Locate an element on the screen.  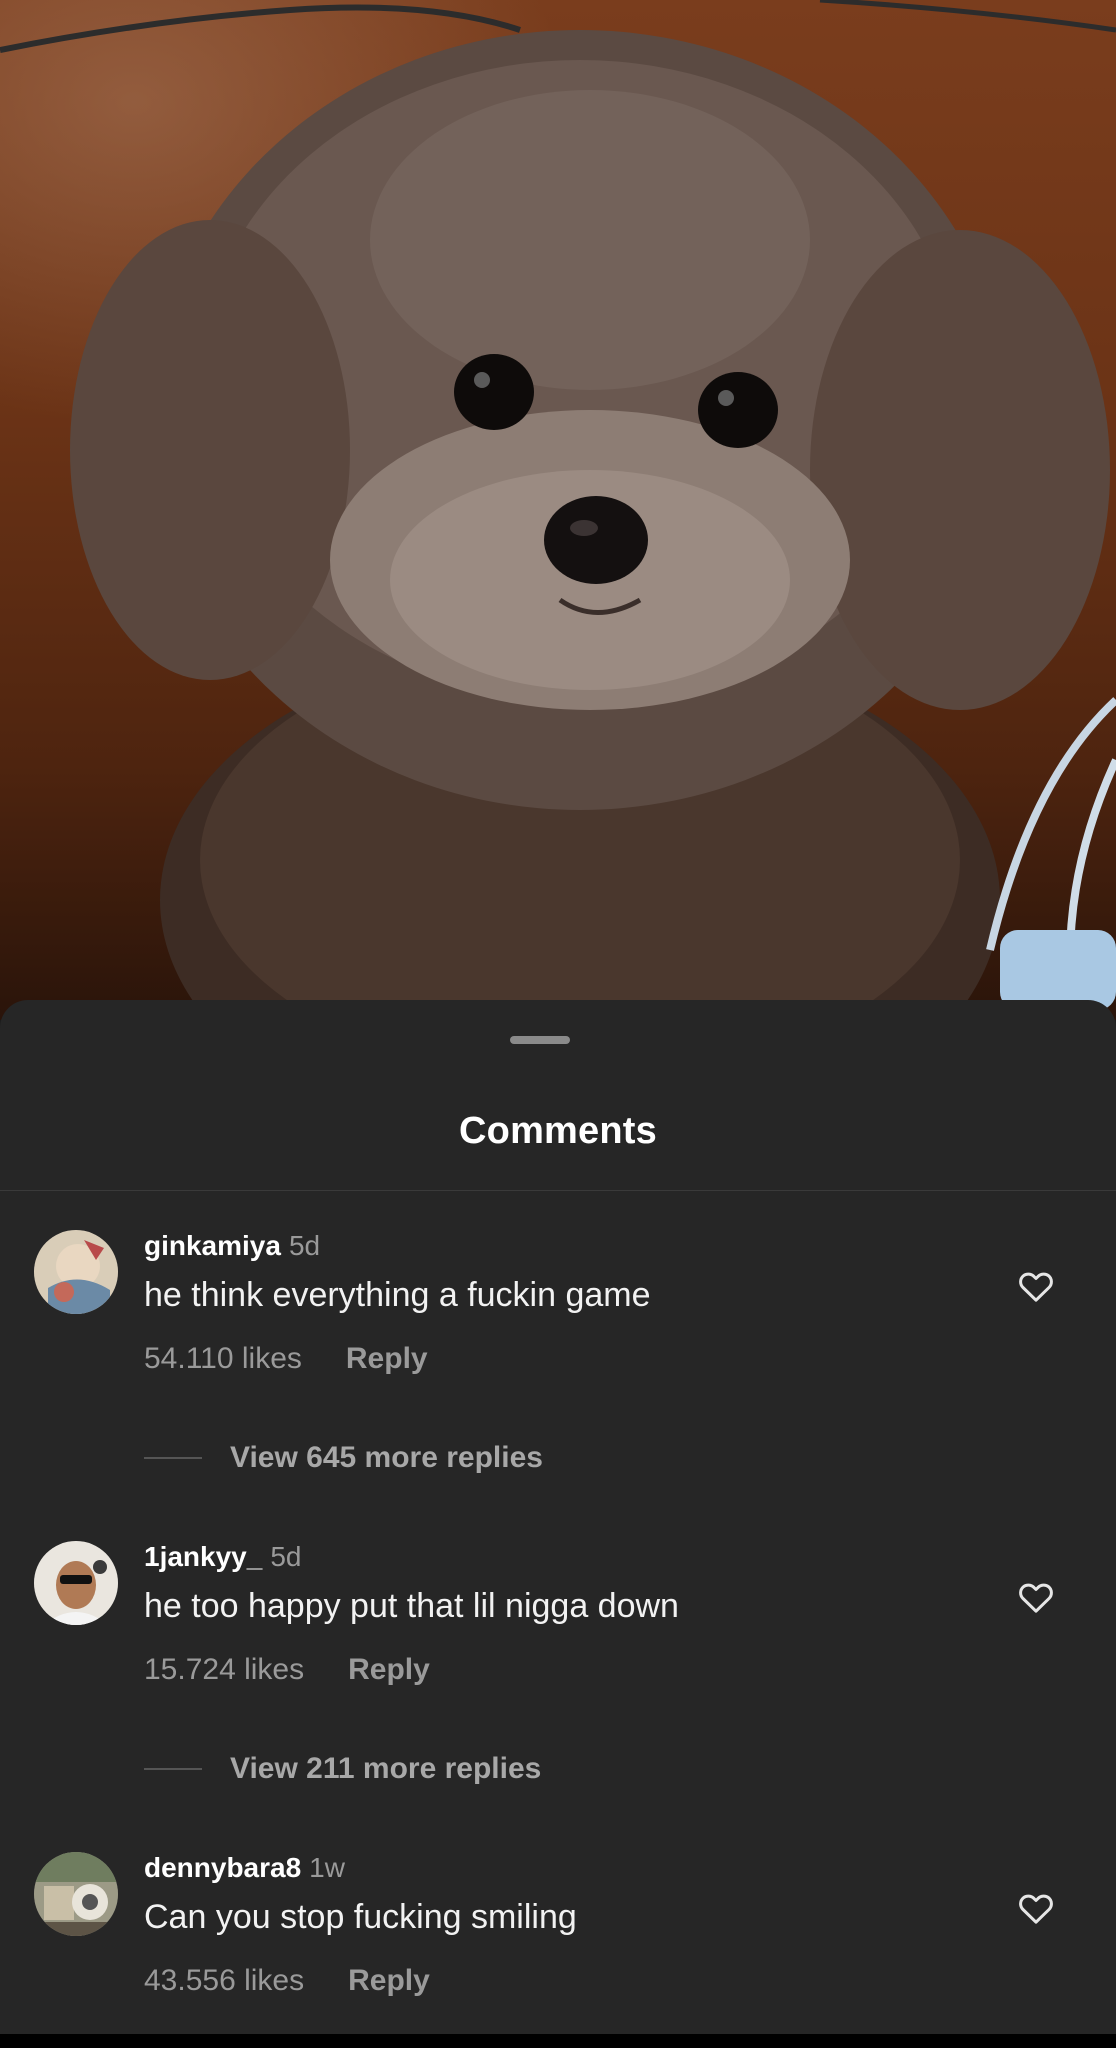
comment-header: 1jankyy_ 5d is located at coordinates (222, 1557).